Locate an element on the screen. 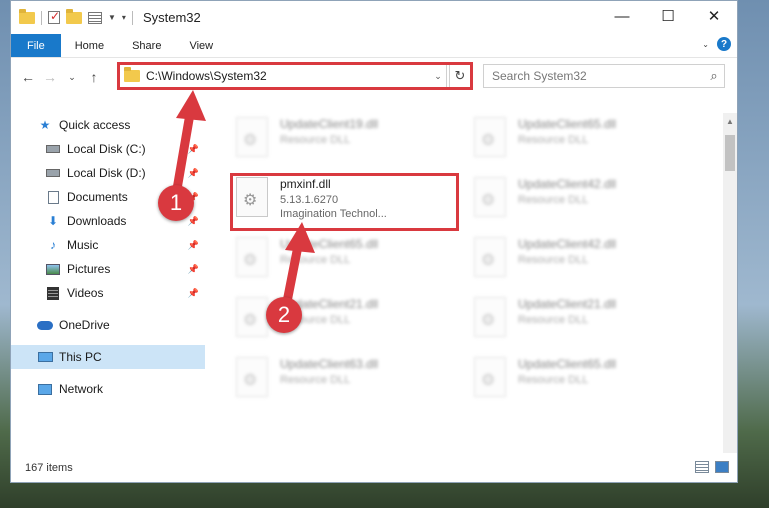 Image resolution: width=769 pixels, height=508 pixels. step-2-badge: 2 is located at coordinates (284, 315).